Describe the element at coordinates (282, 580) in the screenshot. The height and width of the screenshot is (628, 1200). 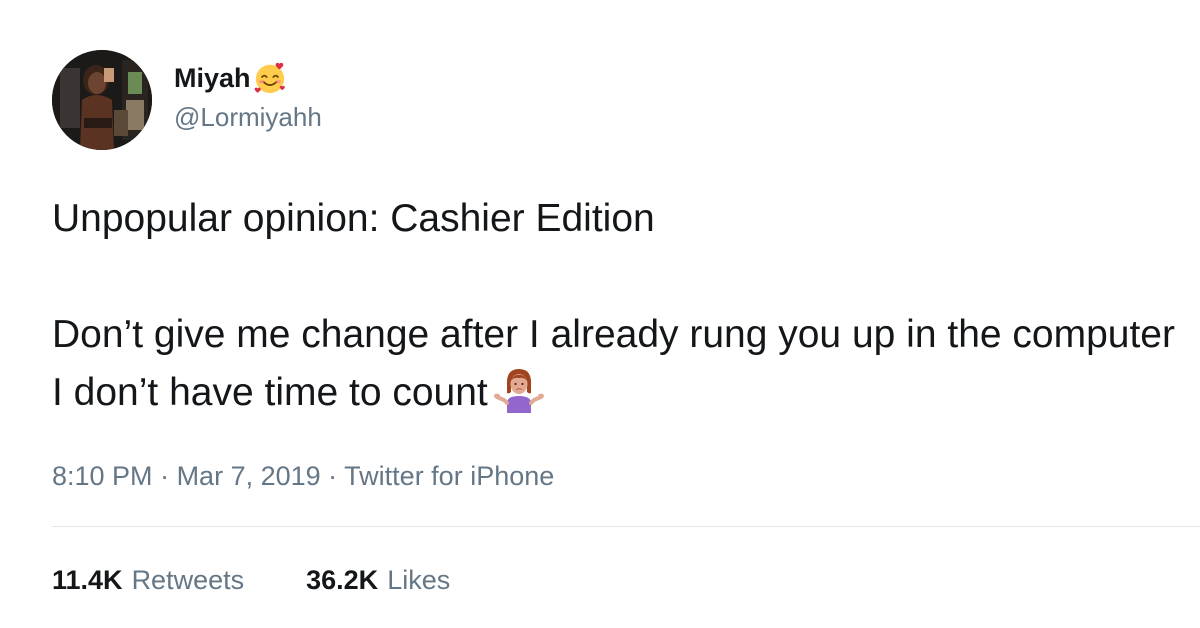
I see `tweet-stats: 11.4K Retweets 36.2K Likes` at that location.